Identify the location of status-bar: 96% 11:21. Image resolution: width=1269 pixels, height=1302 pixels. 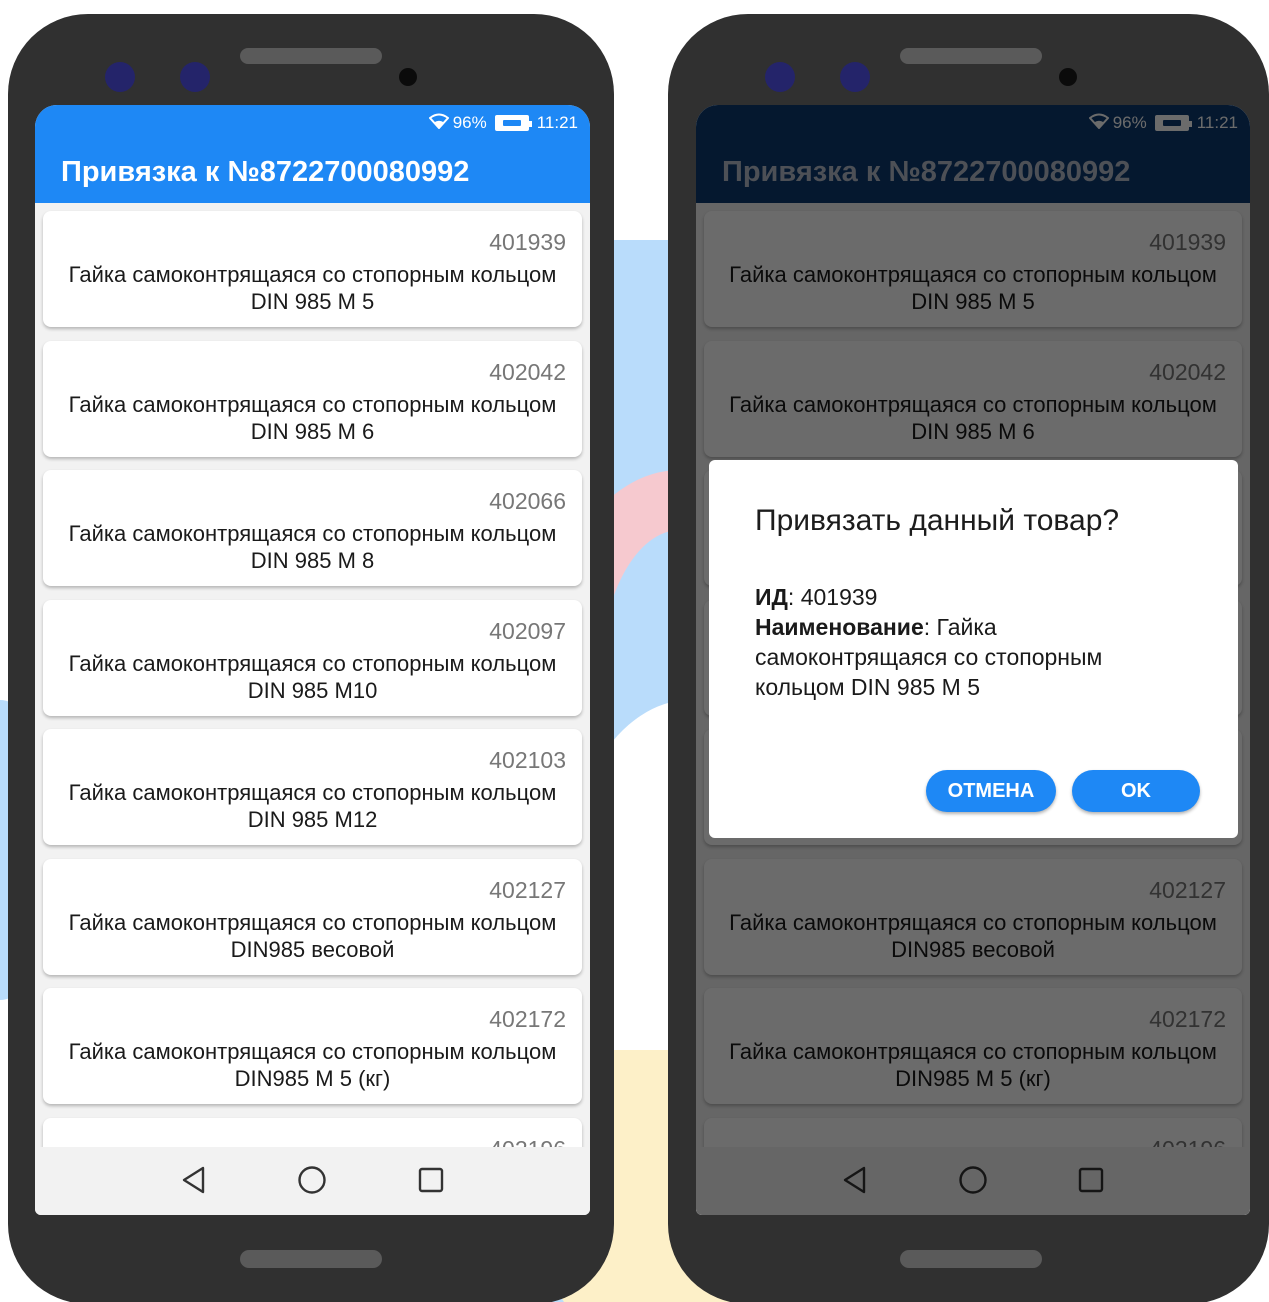
(312, 123).